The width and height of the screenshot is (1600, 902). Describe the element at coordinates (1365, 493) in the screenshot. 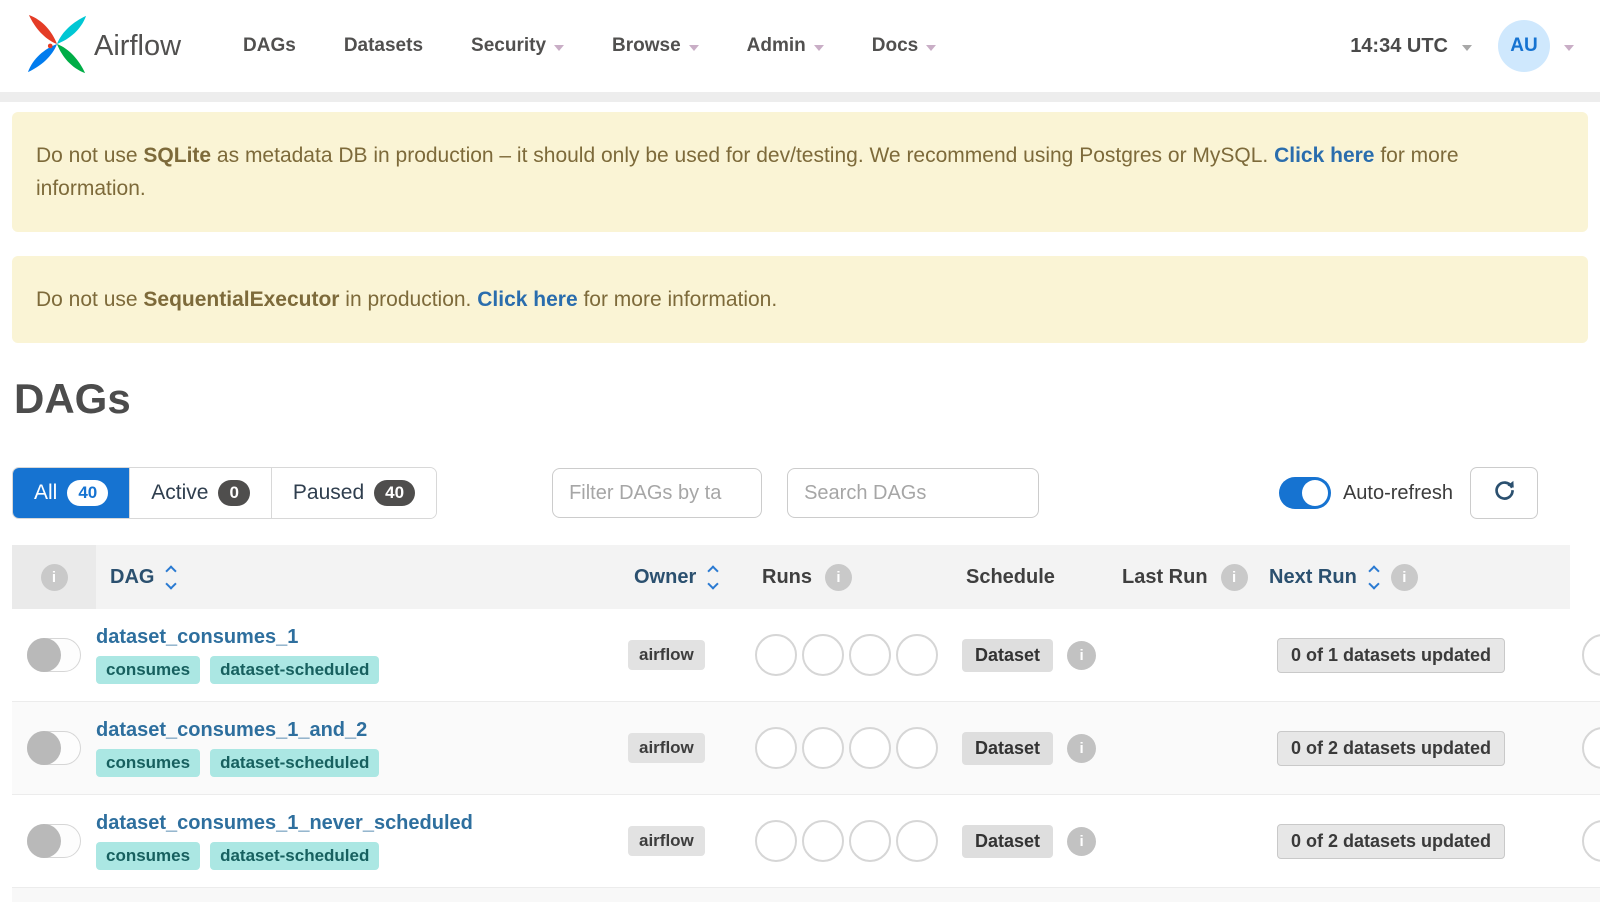

I see `auto-refresh-group: Auto-refresh` at that location.